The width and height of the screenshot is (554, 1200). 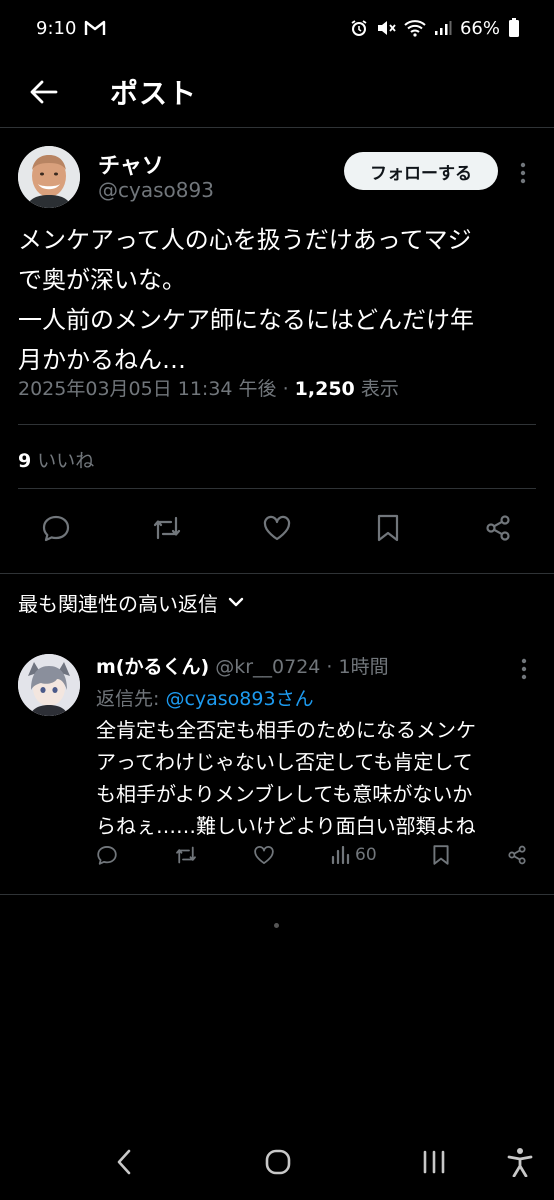 What do you see at coordinates (49, 177) in the screenshot?
I see `author-avatar` at bounding box center [49, 177].